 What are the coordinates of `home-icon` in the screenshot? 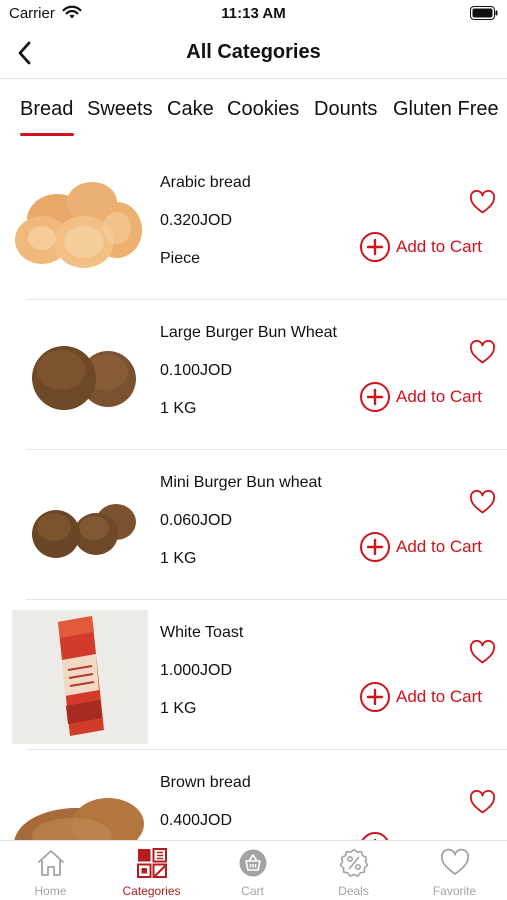 It's located at (51, 863).